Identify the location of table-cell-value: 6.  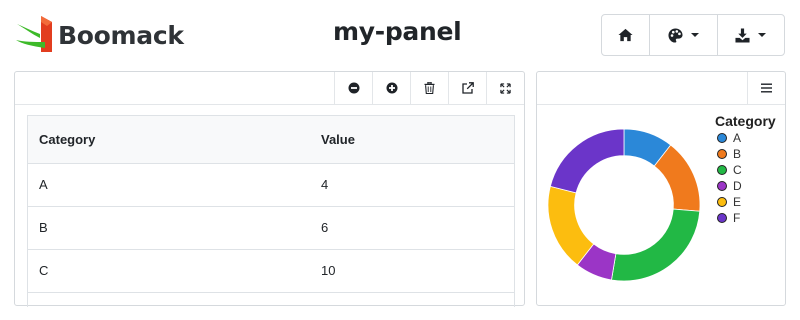
(412, 228).